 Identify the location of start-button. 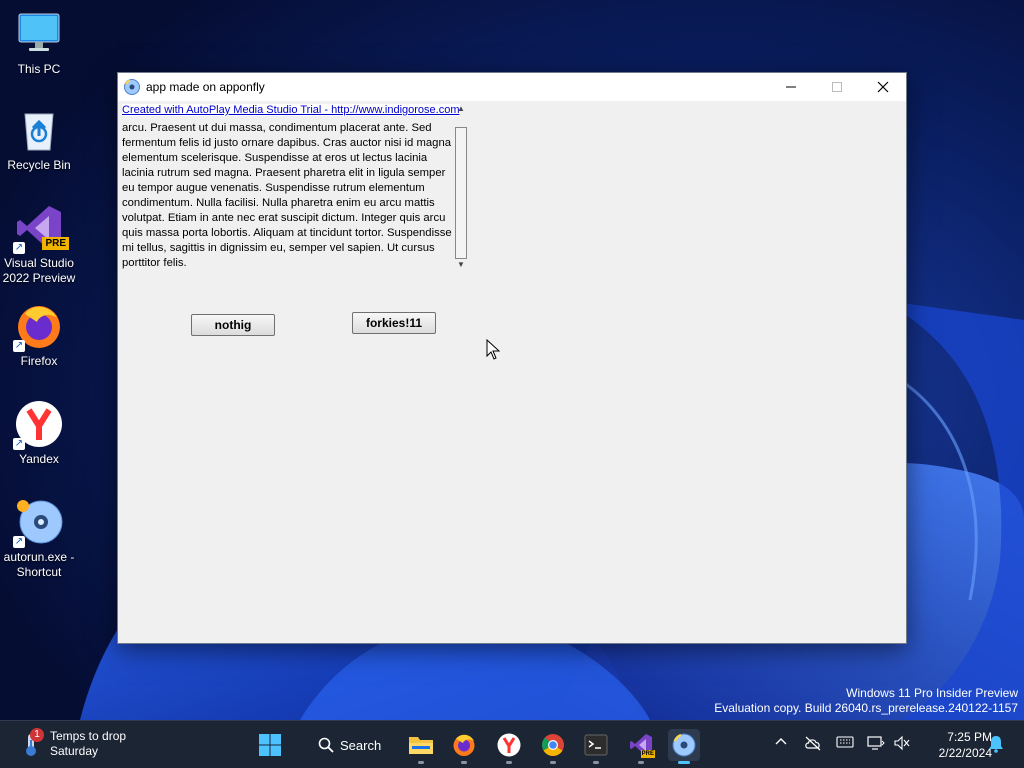
(270, 745).